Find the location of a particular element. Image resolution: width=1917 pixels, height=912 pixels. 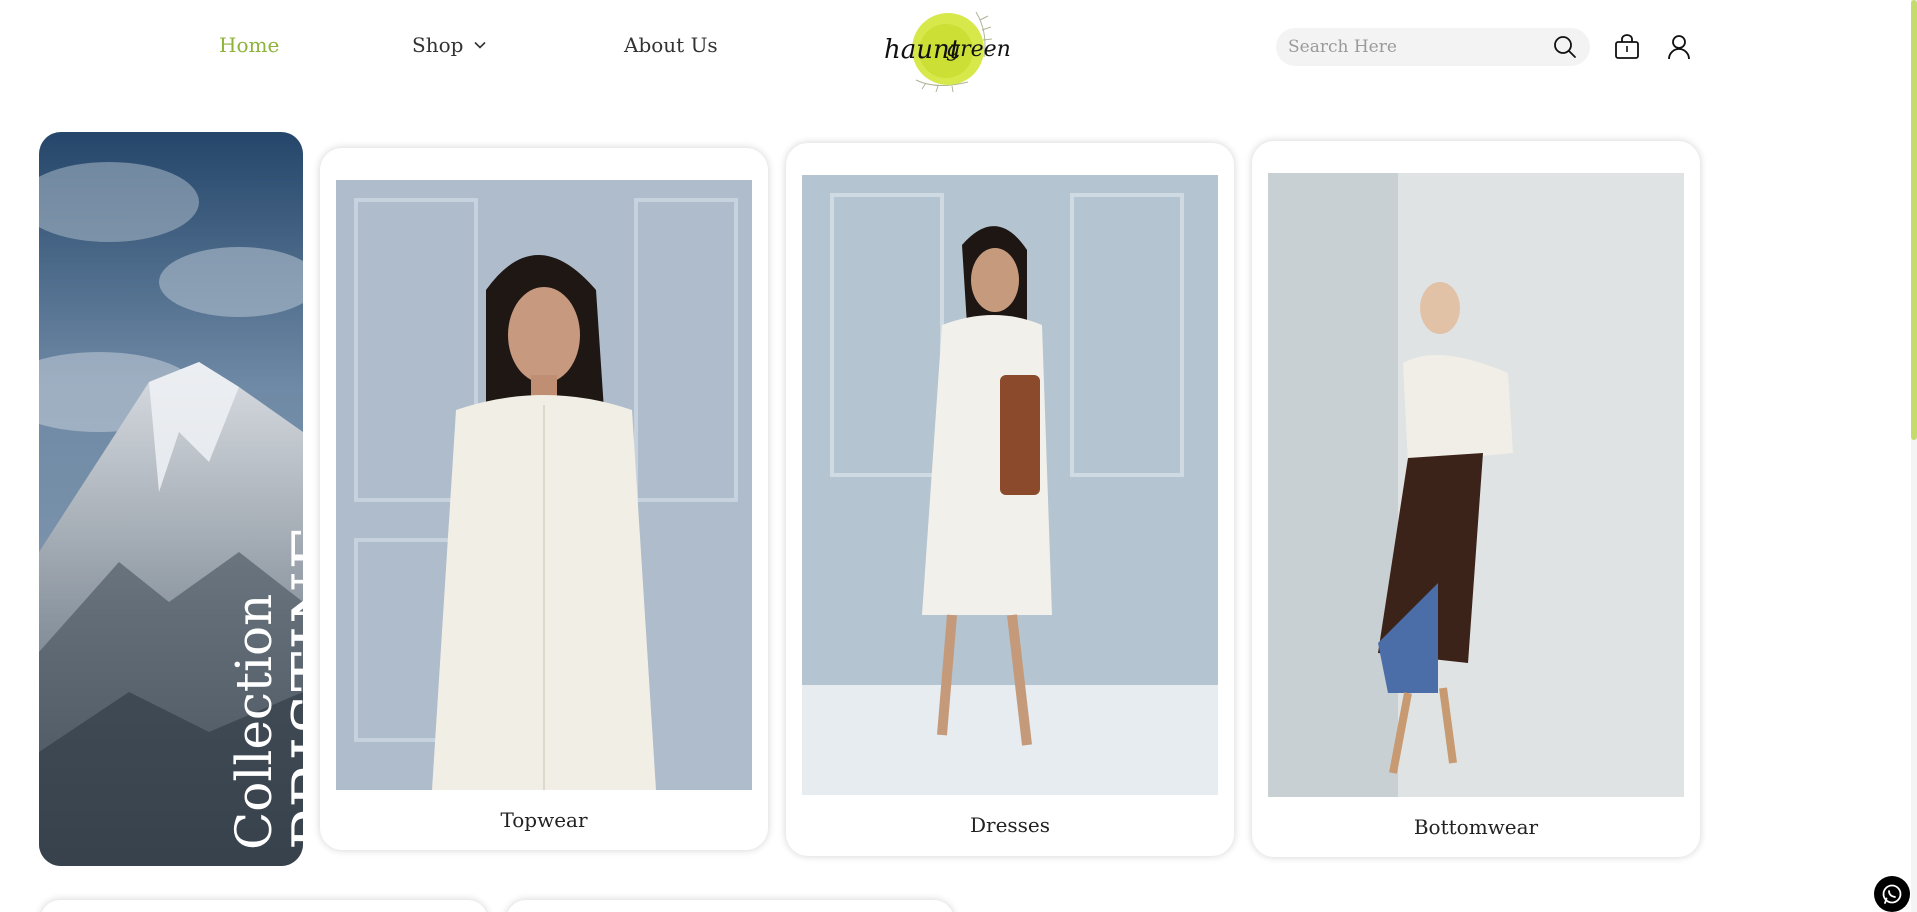

whatsapp-chat-button is located at coordinates (1892, 894).